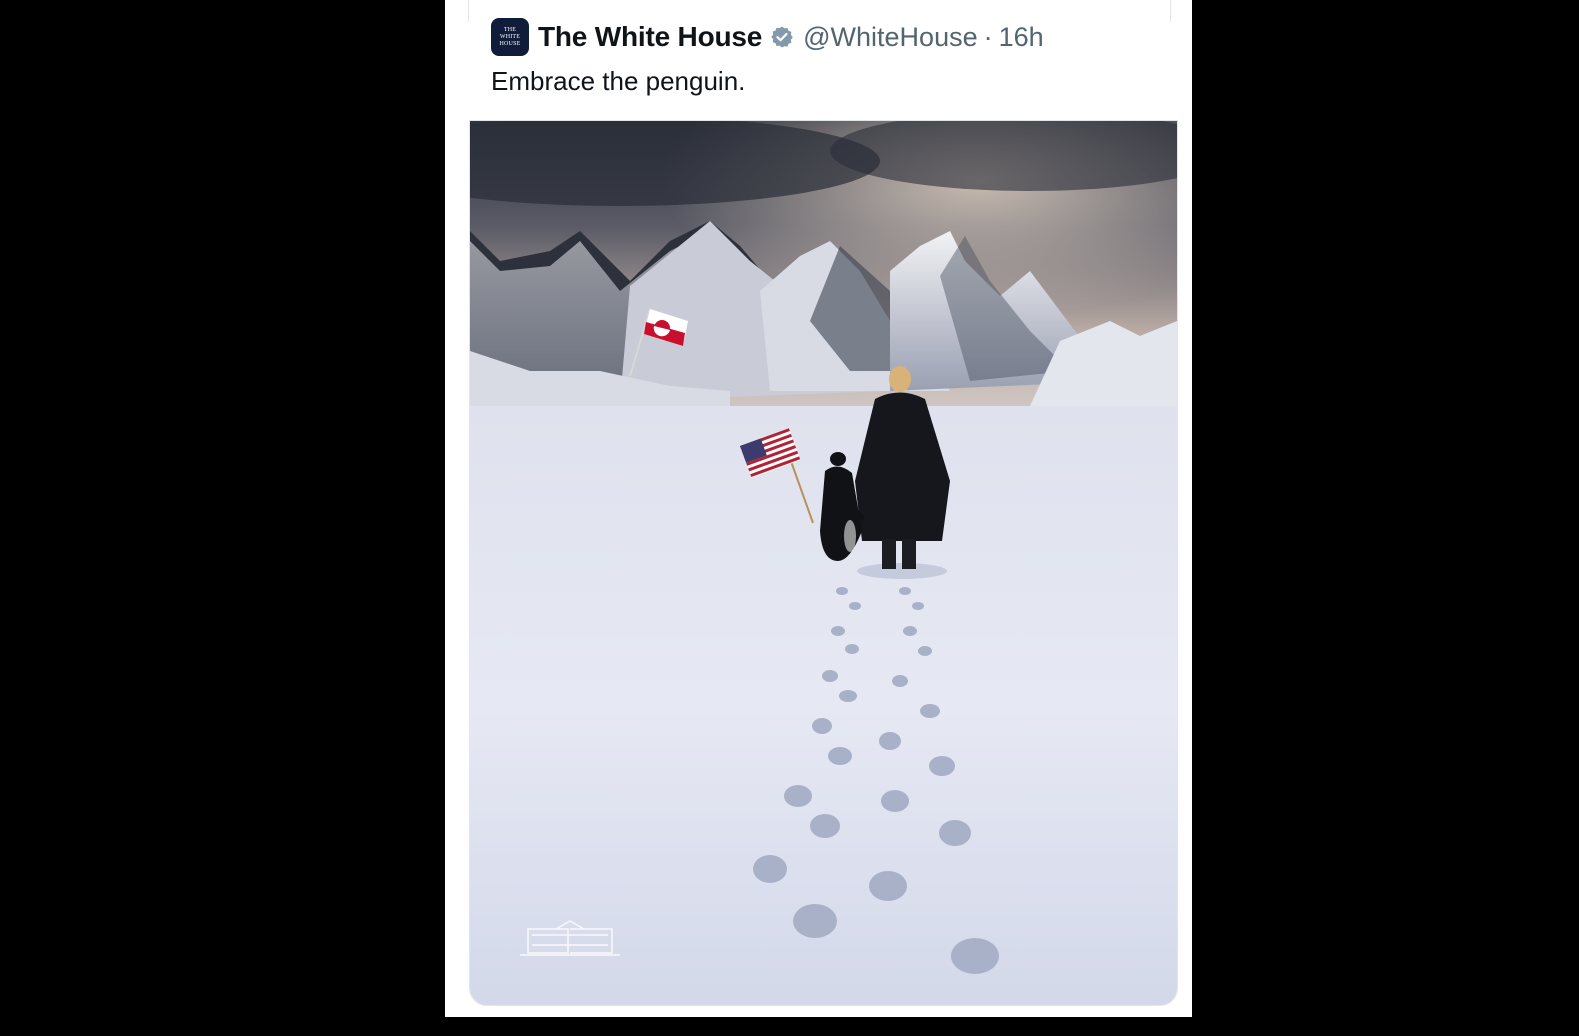 The image size is (1579, 1036). Describe the element at coordinates (618, 81) in the screenshot. I see `tweet-text: Embrace the penguin.` at that location.